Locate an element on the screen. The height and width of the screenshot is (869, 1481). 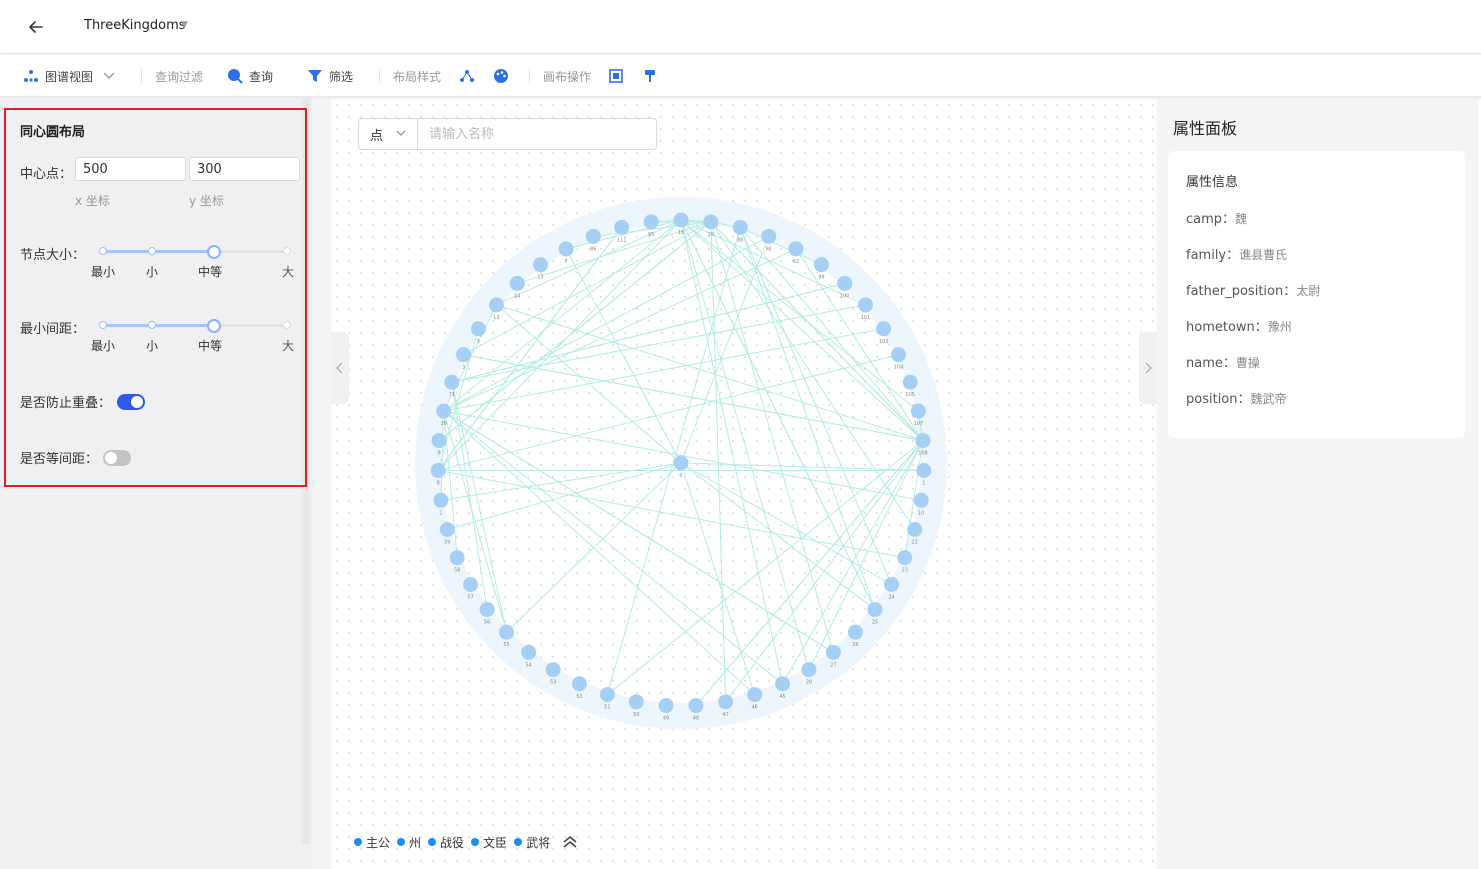
layout-palette-button is located at coordinates (501, 76).